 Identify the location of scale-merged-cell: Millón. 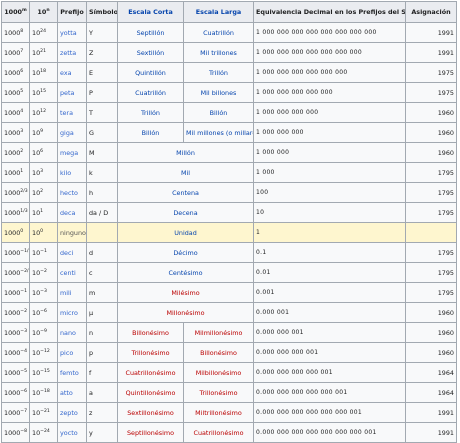
(185, 152).